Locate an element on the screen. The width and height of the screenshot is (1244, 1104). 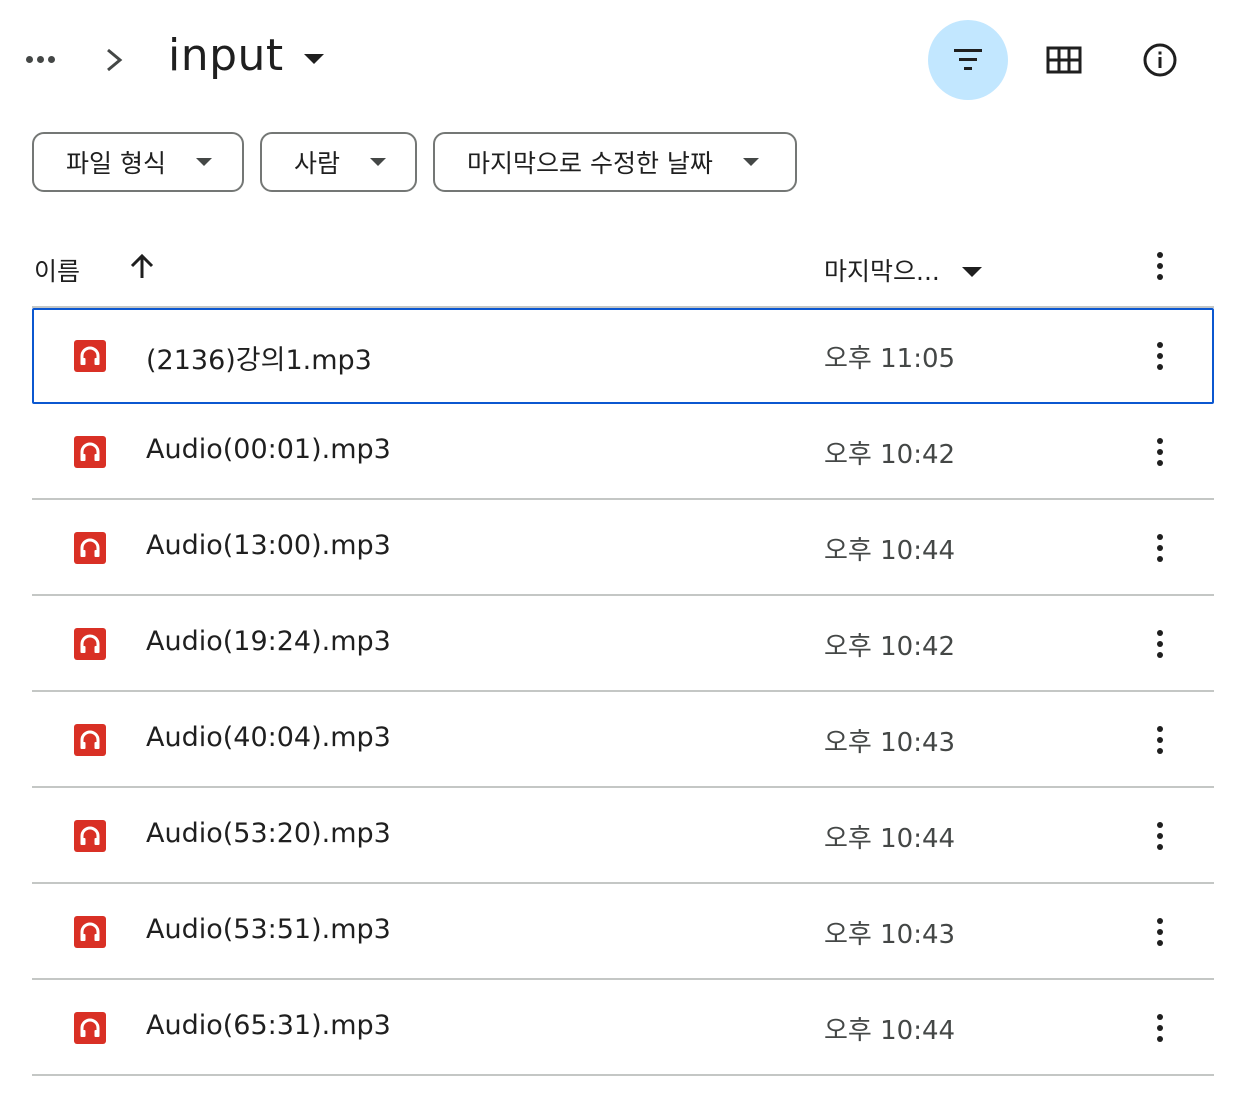
file-name: Audio(53:20).mp3 is located at coordinates (268, 833).